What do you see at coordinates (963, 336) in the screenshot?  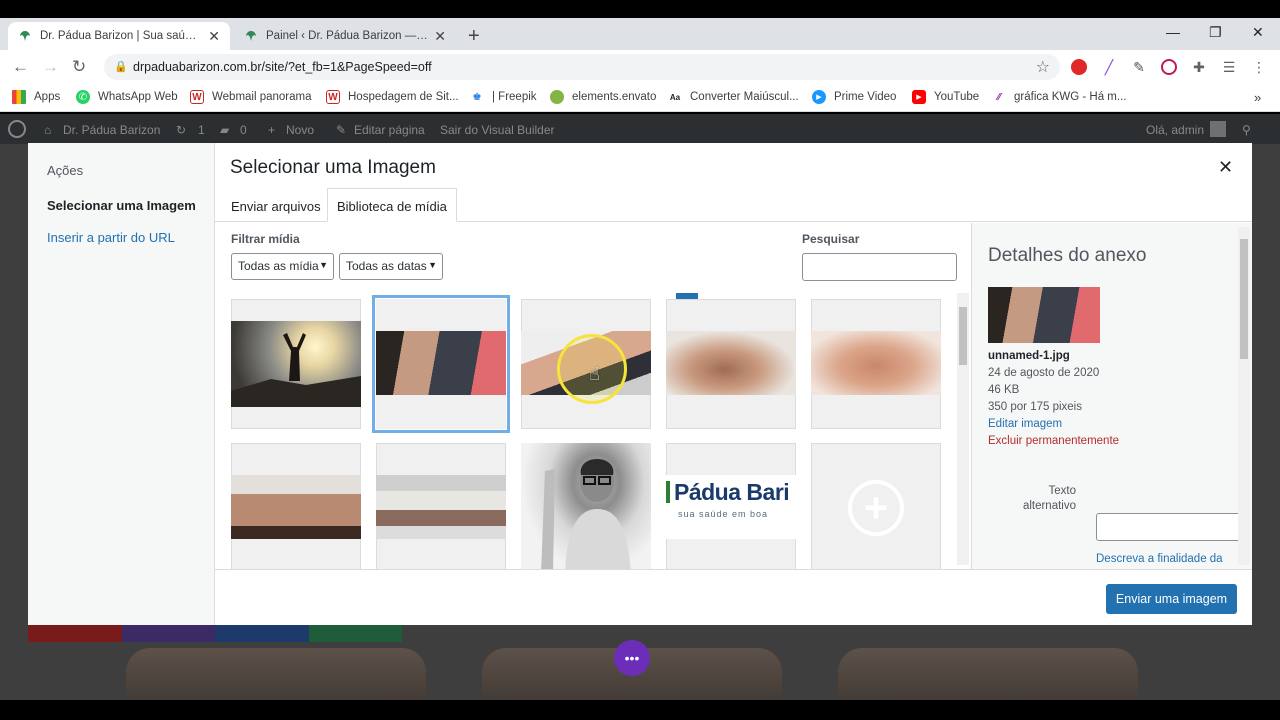 I see `grid-scrollbar-thumb` at bounding box center [963, 336].